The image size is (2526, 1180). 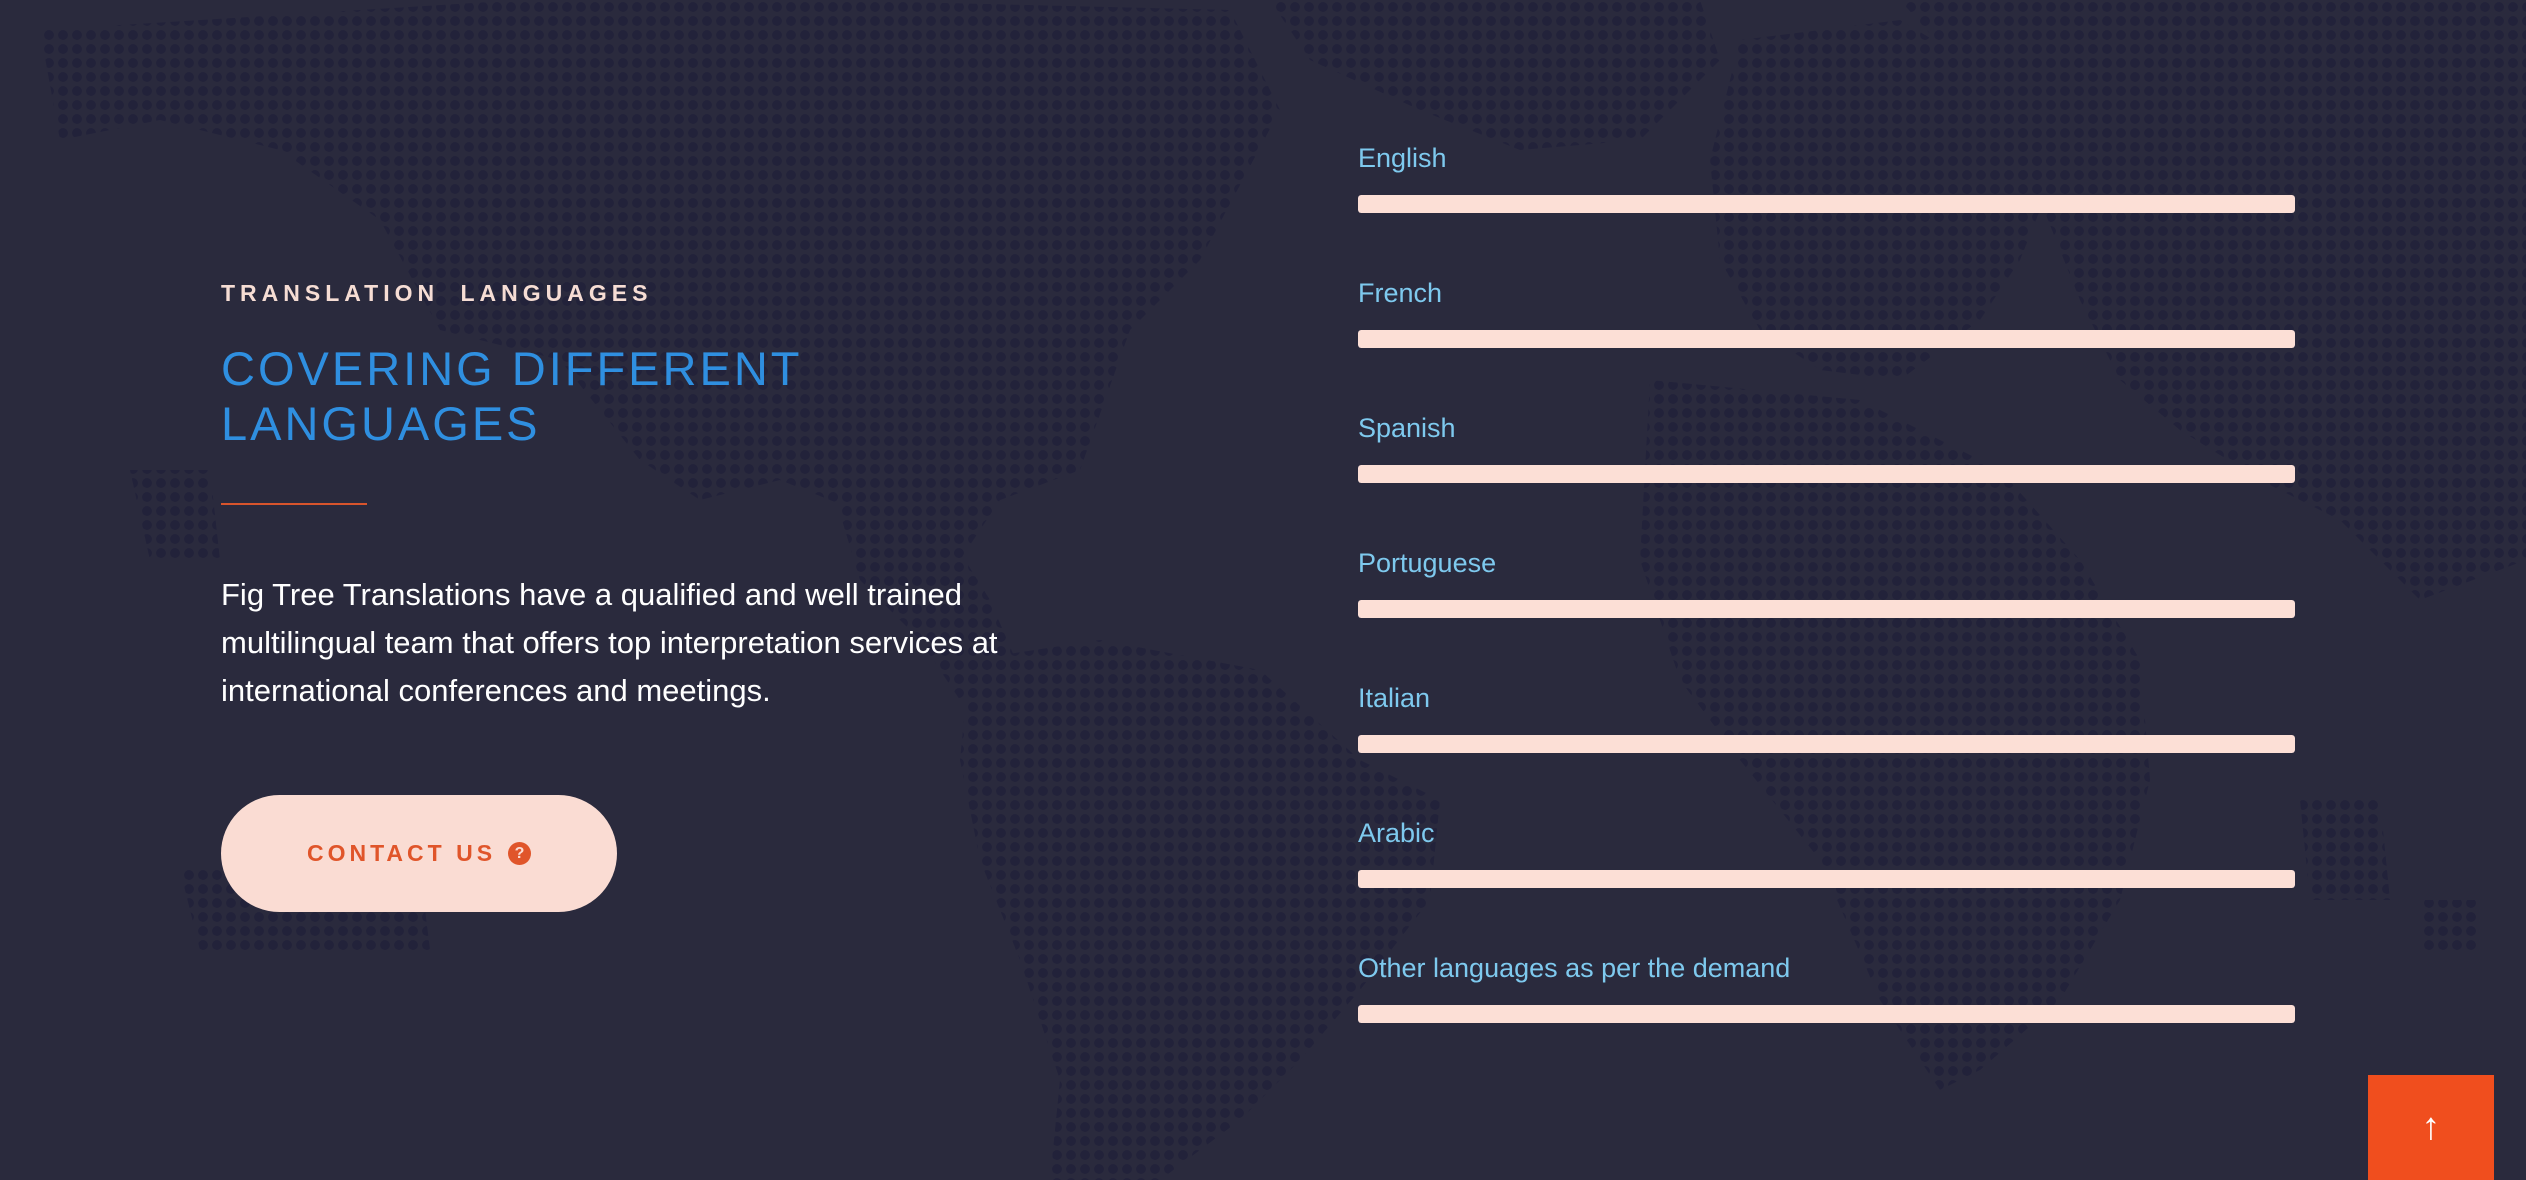 I want to click on language-item: Portuguese, so click(x=1826, y=614).